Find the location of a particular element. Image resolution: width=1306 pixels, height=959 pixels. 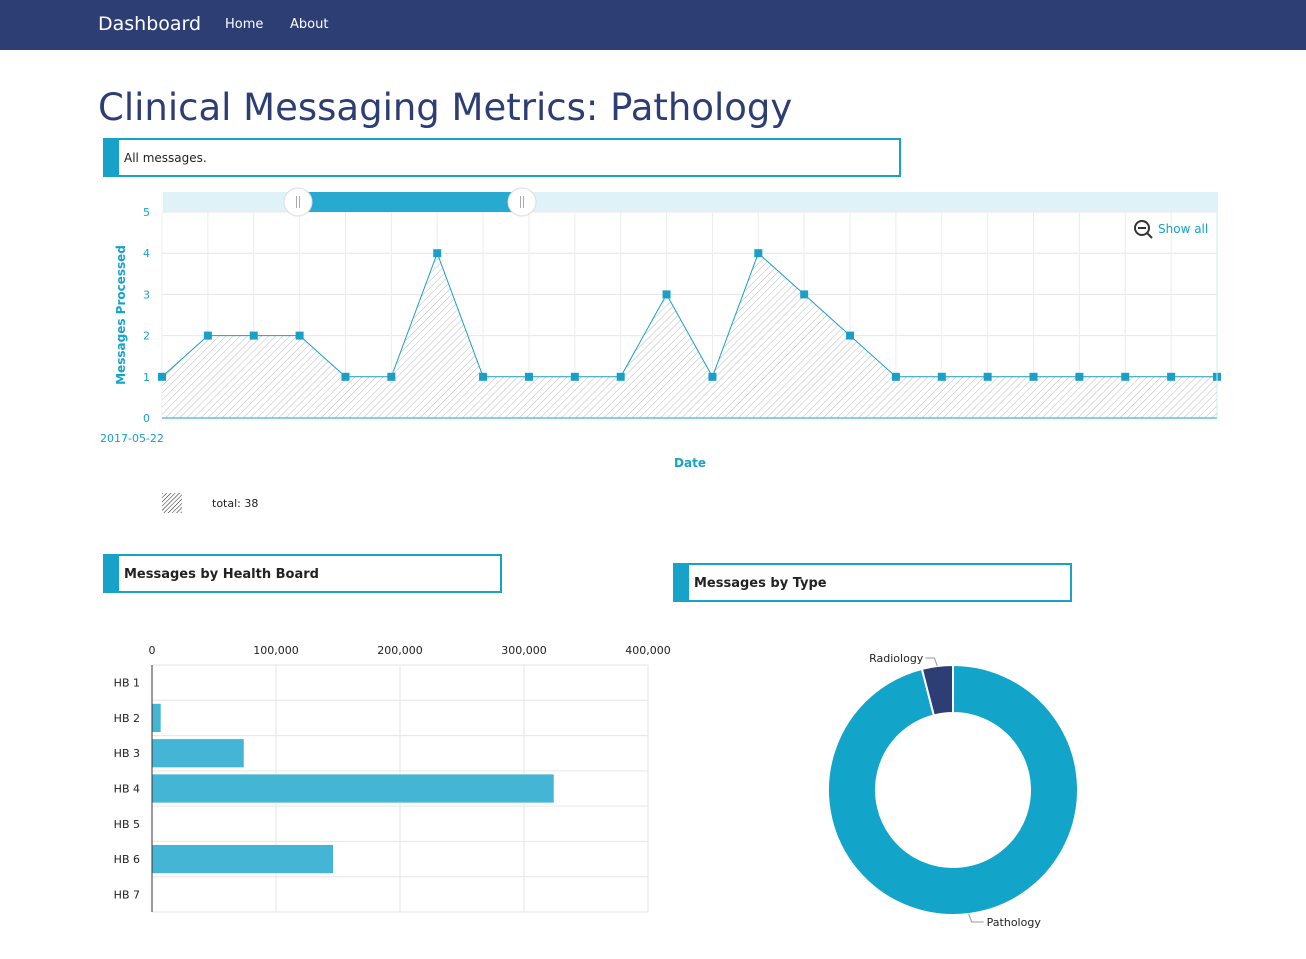

y-tick-label: HB 5 is located at coordinates (127, 824).